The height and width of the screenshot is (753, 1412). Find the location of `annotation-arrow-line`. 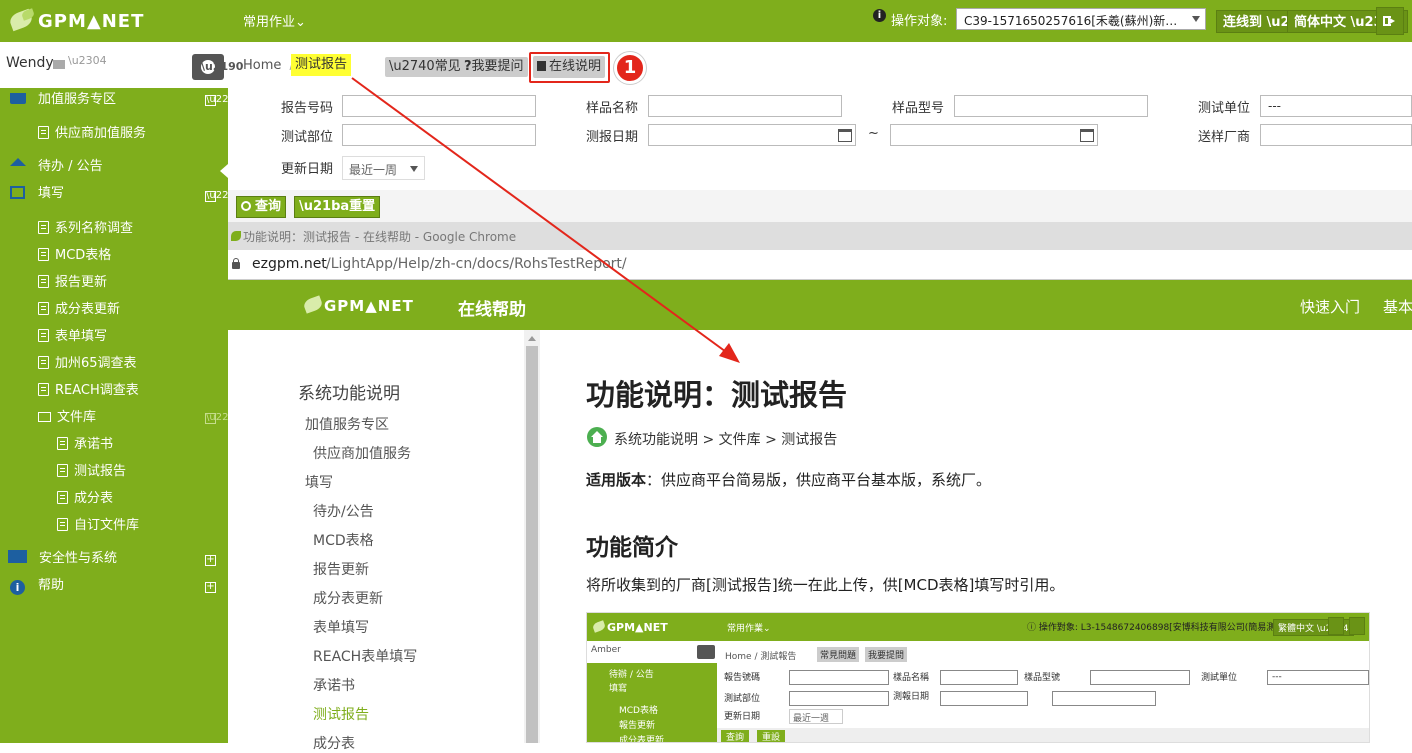

annotation-arrow-line is located at coordinates (542, 217).